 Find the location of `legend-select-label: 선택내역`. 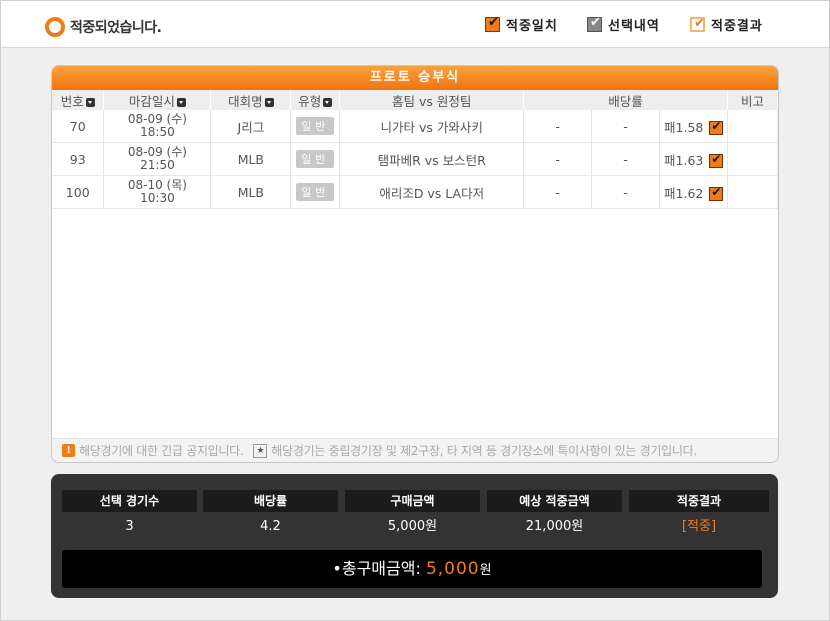

legend-select-label: 선택내역 is located at coordinates (634, 26).